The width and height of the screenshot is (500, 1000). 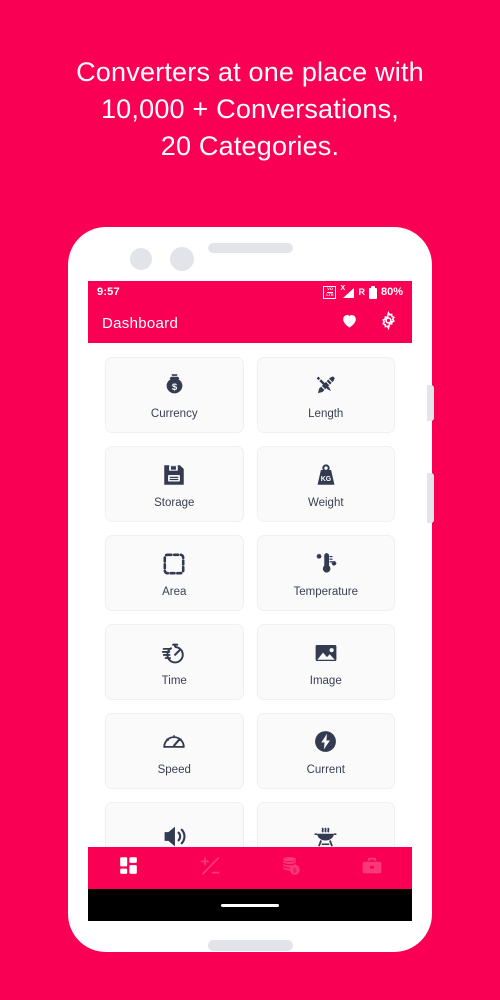 I want to click on signal-x-label: X, so click(x=343, y=288).